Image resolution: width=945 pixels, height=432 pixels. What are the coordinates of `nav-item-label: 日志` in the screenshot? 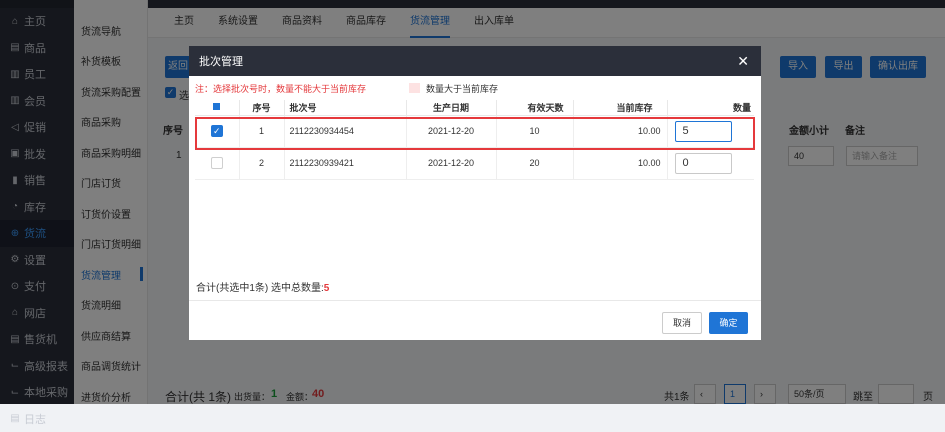 It's located at (35, 419).